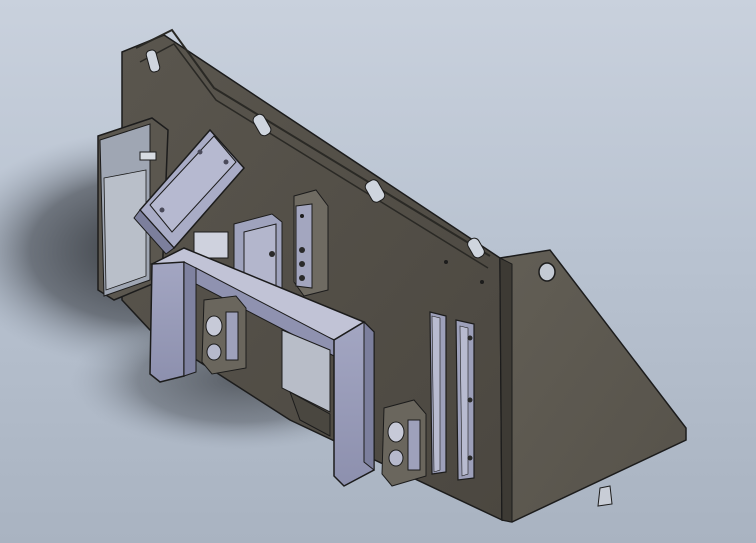 The image size is (756, 543). I want to click on lower-left-hinge, so click(224, 335).